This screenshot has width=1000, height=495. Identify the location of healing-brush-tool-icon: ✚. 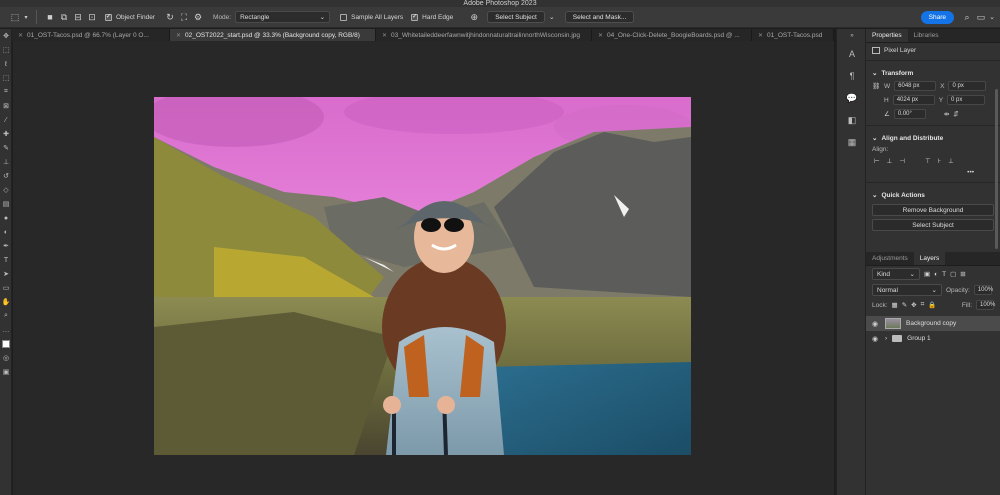
(6, 134).